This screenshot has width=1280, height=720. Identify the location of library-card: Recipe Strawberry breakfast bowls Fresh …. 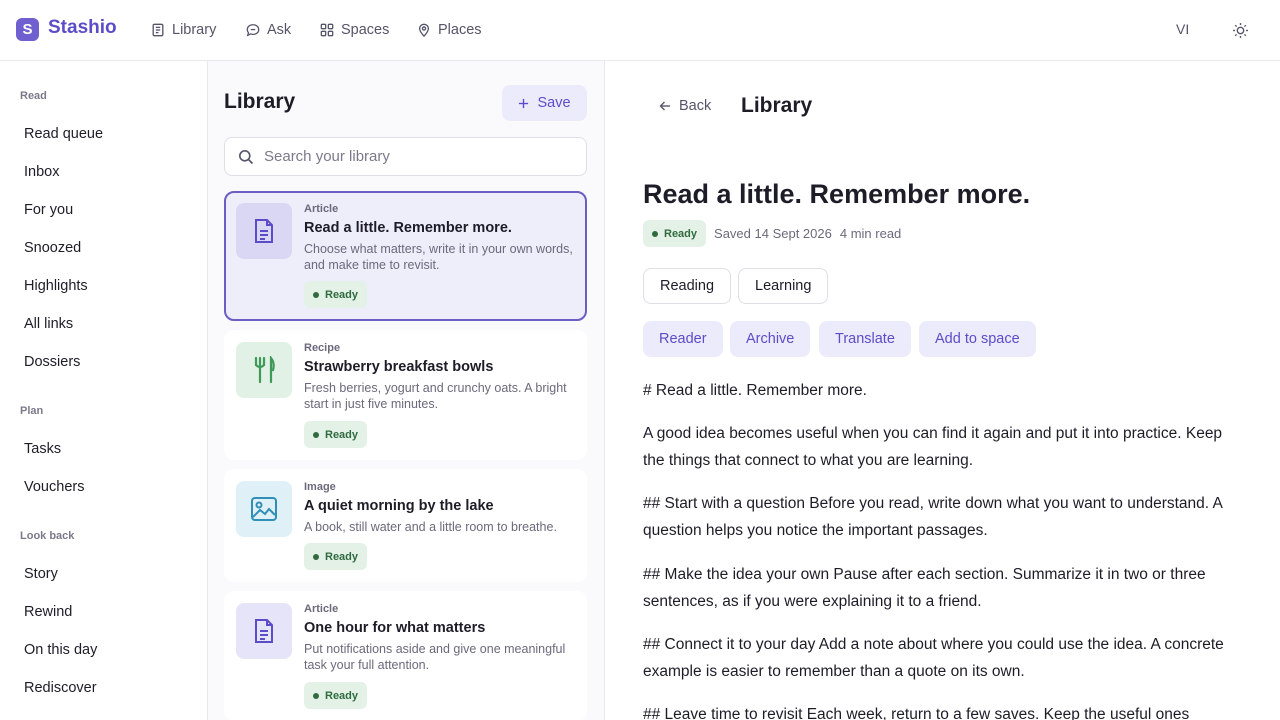
(405, 395).